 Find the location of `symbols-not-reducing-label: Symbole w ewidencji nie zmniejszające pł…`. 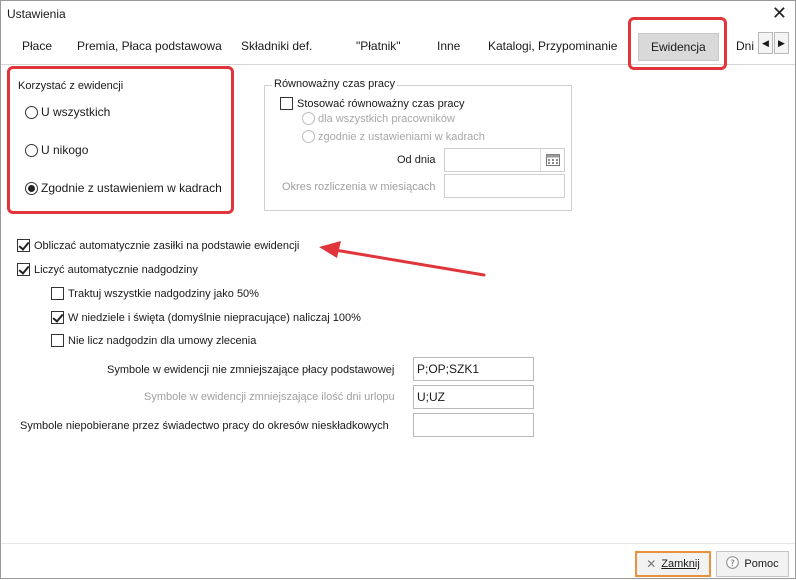

symbols-not-reducing-label: Symbole w ewidencji nie zmniejszające pł… is located at coordinates (251, 370).